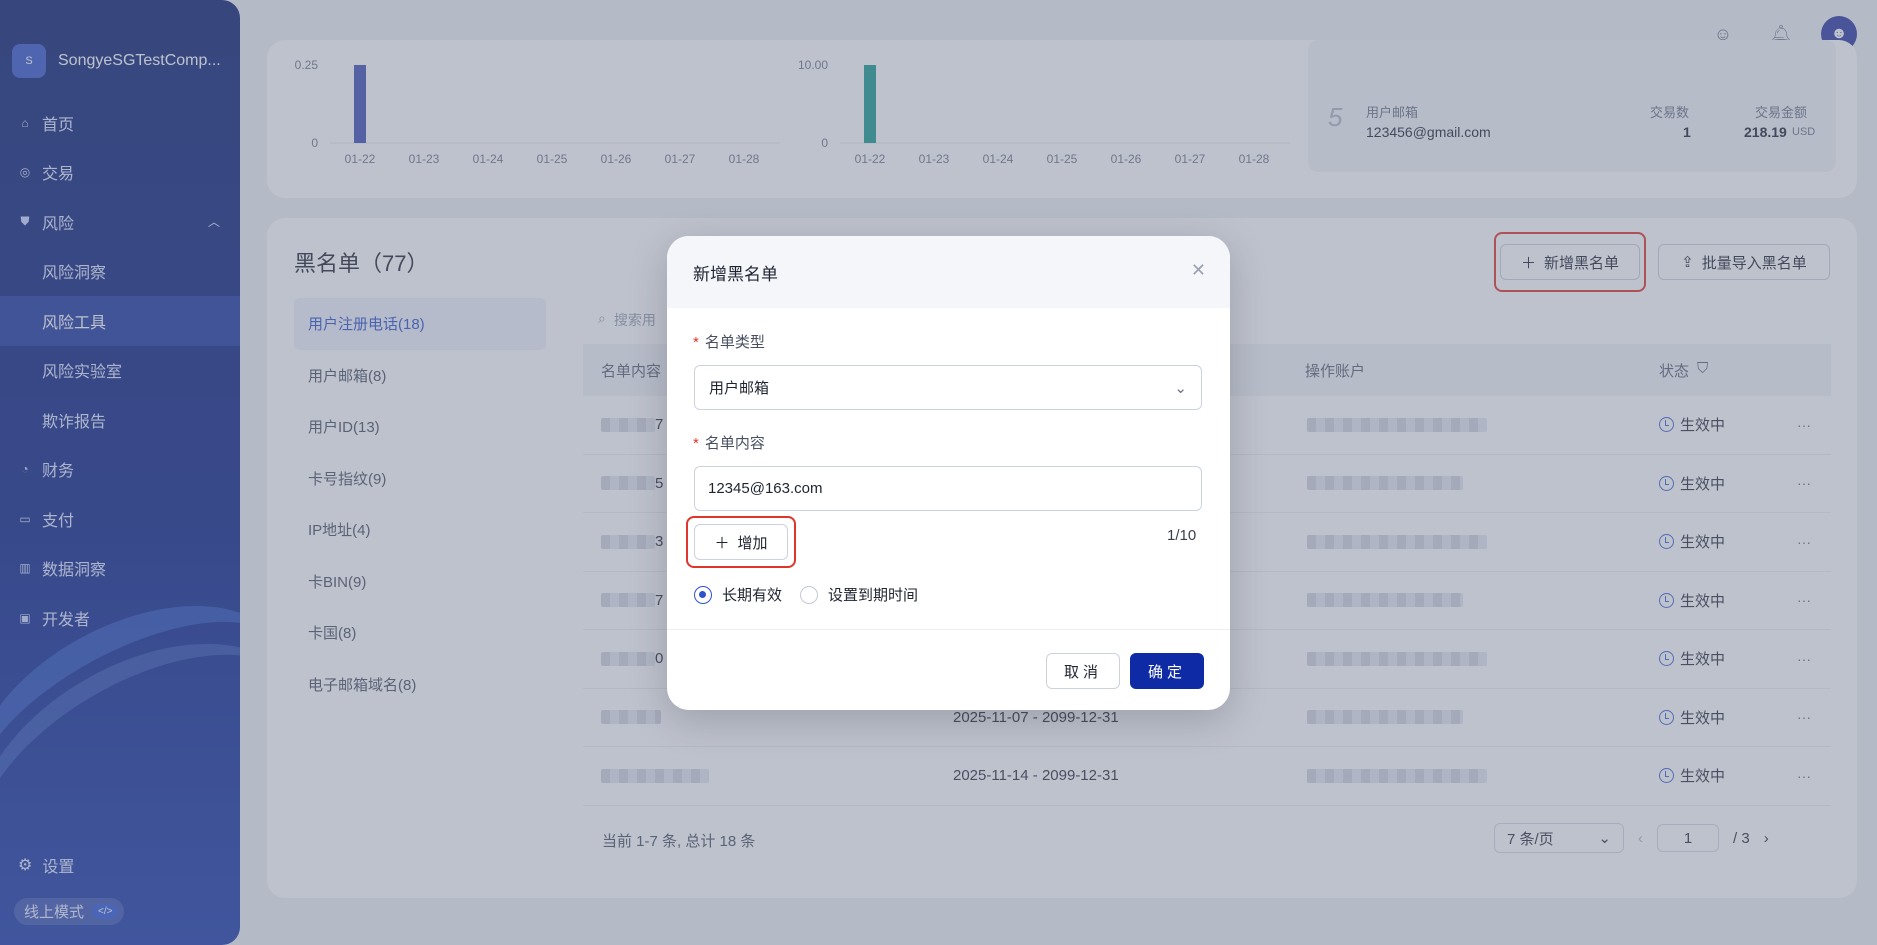 This screenshot has height=945, width=1877. Describe the element at coordinates (735, 274) in the screenshot. I see `dialog-title: 新增黑名单` at that location.